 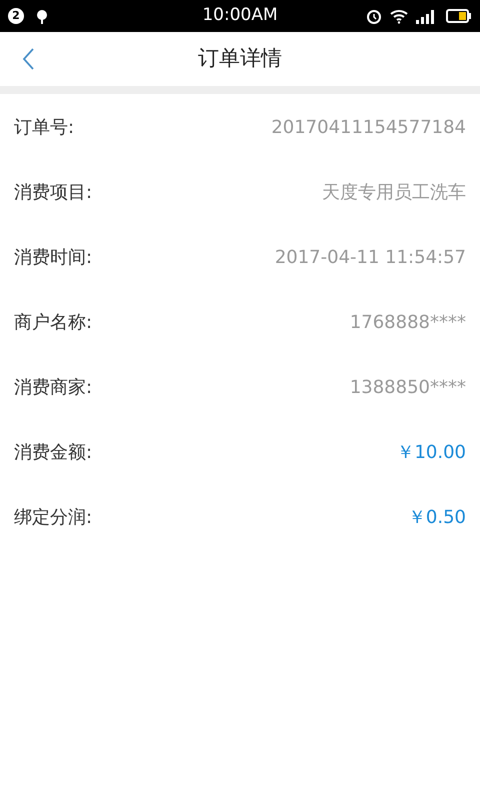 What do you see at coordinates (368, 128) in the screenshot?
I see `field-value: 20170411154577184` at bounding box center [368, 128].